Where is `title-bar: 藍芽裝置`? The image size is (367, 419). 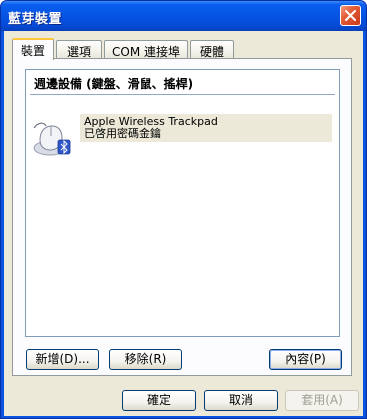
title-bar: 藍芽裝置 is located at coordinates (183, 16).